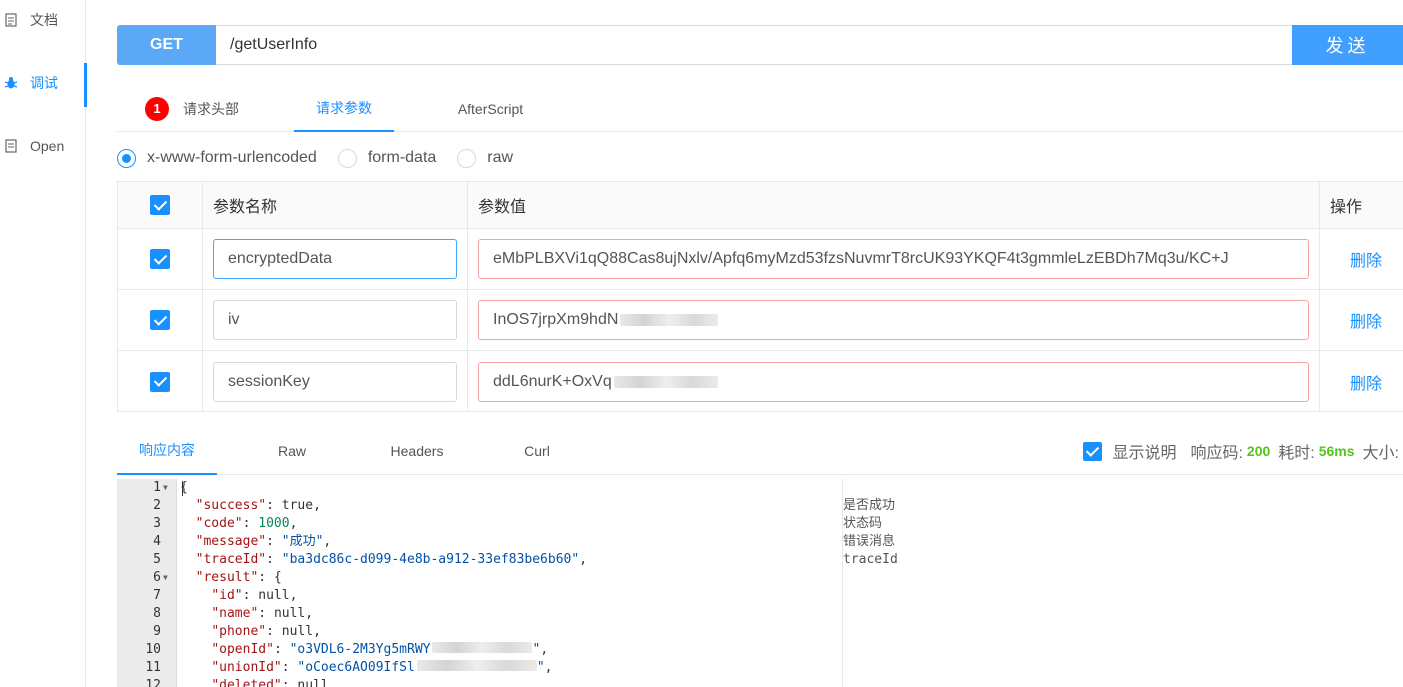 This screenshot has height=687, width=1403. I want to click on sidebar-item-label: 调试, so click(44, 83).